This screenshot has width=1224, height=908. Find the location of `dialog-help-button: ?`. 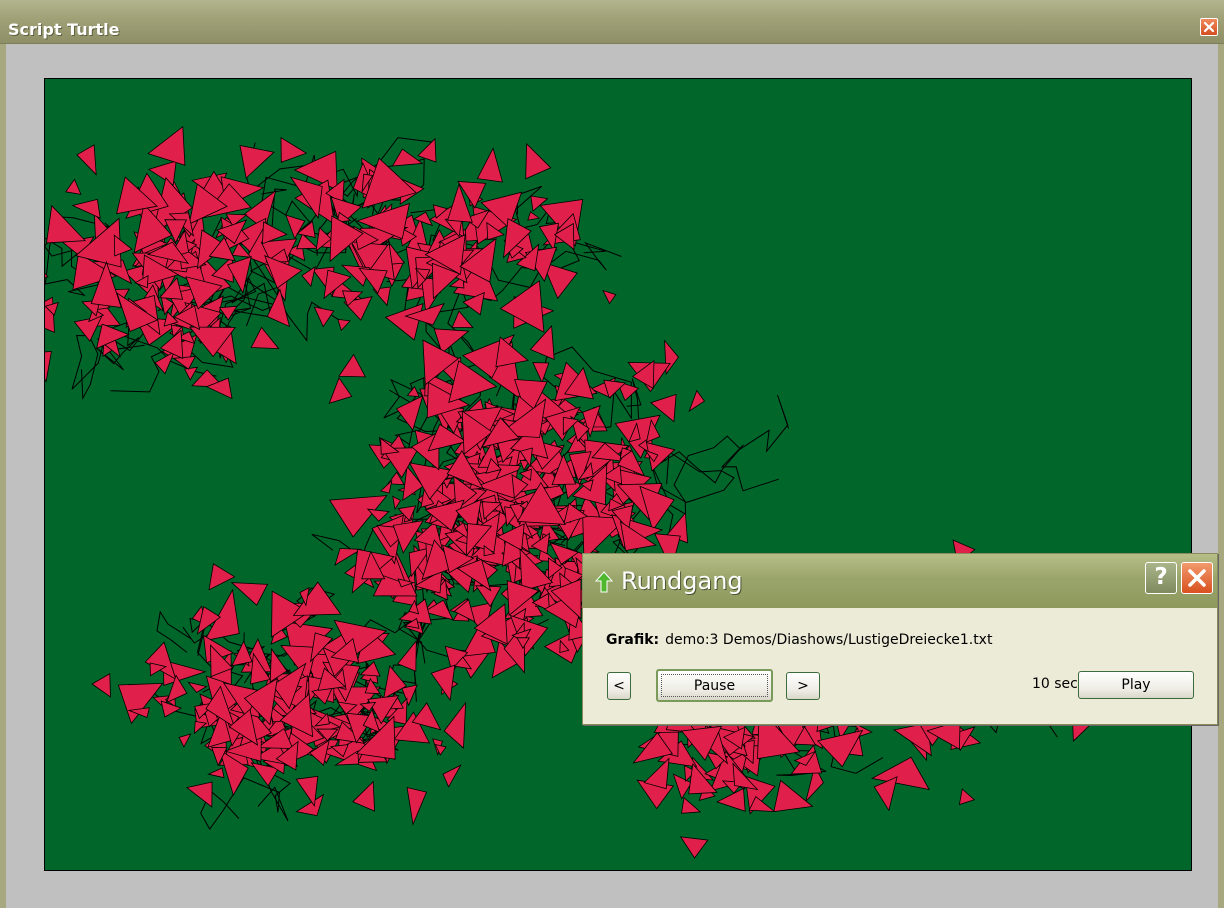

dialog-help-button: ? is located at coordinates (1161, 578).